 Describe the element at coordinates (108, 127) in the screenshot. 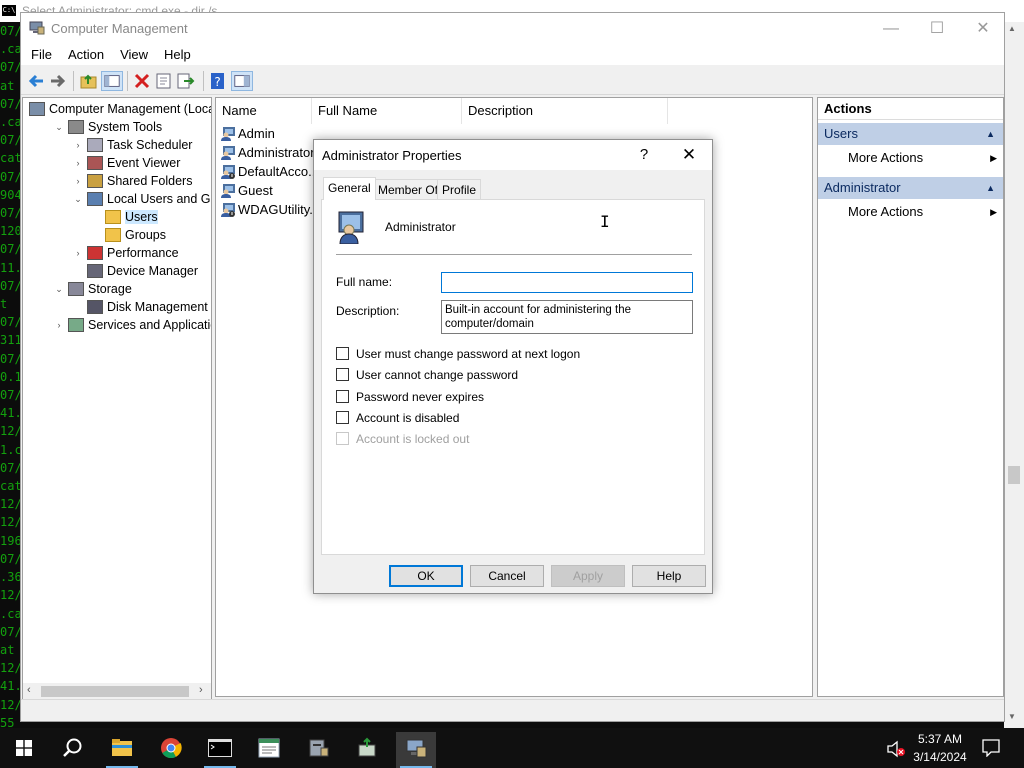

I see `tree-item-system-tools: ⌄ System Tools` at that location.